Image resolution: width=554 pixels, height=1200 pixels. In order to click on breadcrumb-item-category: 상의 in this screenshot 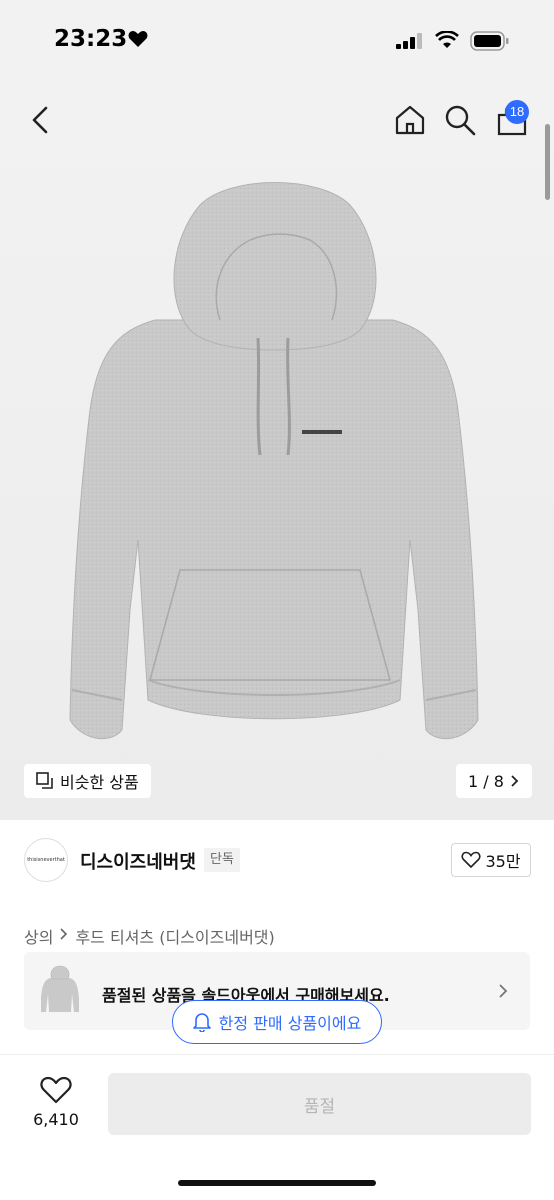, I will do `click(38, 936)`.